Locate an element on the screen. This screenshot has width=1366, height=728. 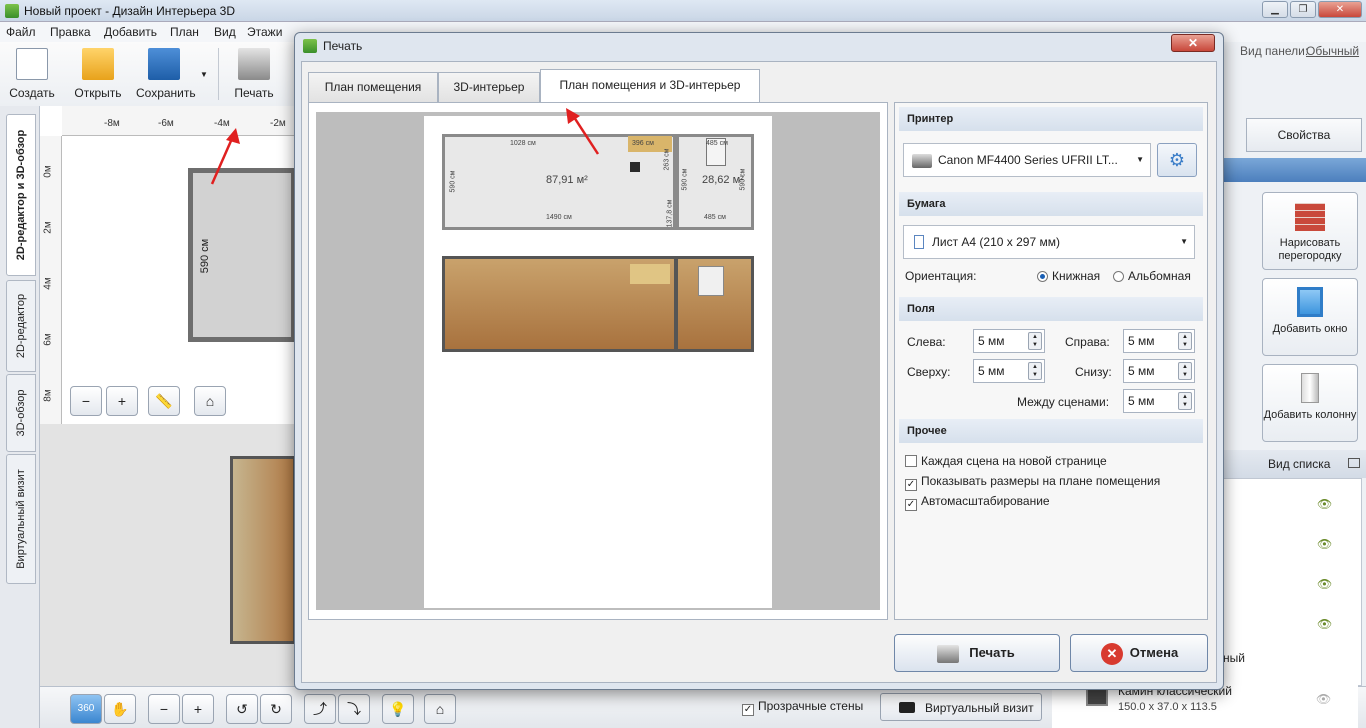
annotation-arrowhead is located at coordinates (233, 136).